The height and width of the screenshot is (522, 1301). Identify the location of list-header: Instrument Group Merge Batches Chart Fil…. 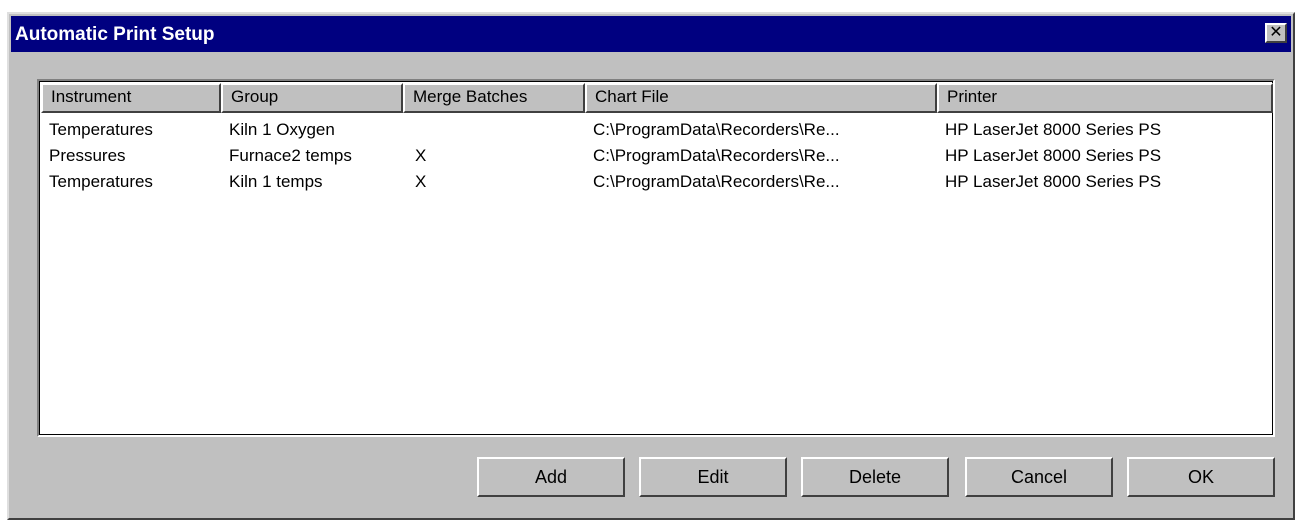
(657, 98).